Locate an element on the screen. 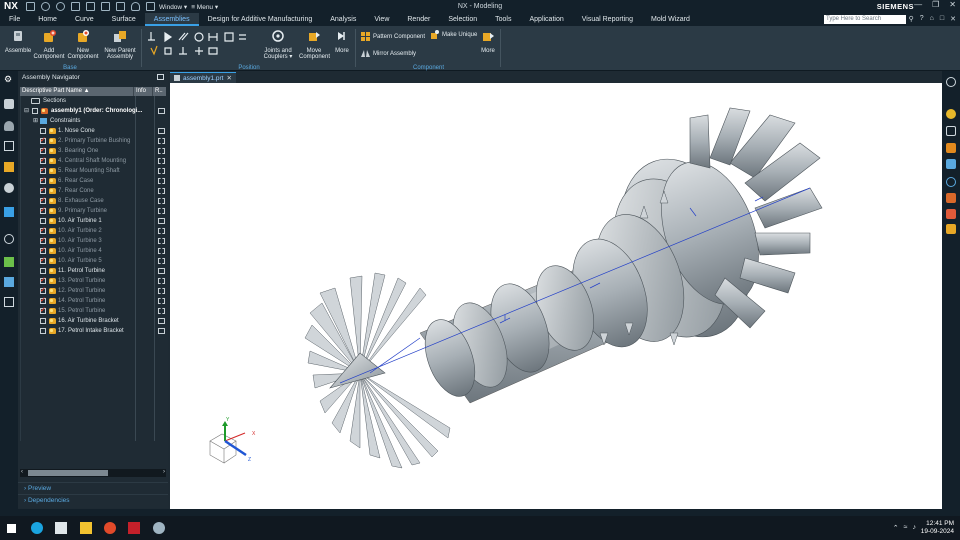  tab-assemblies: Assemblies is located at coordinates (171, 19).